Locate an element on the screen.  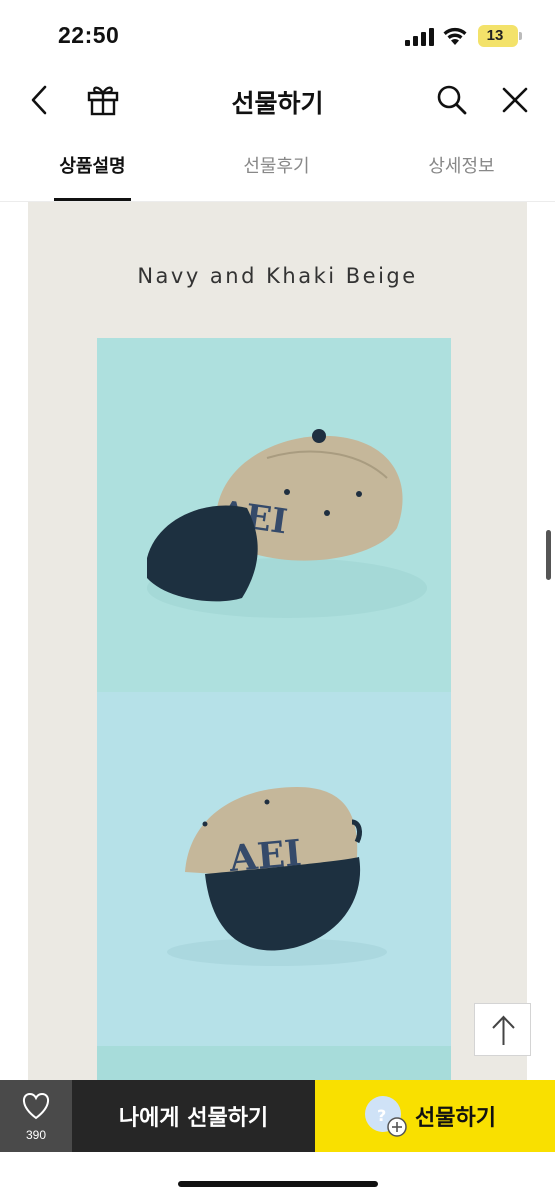
gift-to-self-button: 나에게 선물하기 is located at coordinates (193, 1116).